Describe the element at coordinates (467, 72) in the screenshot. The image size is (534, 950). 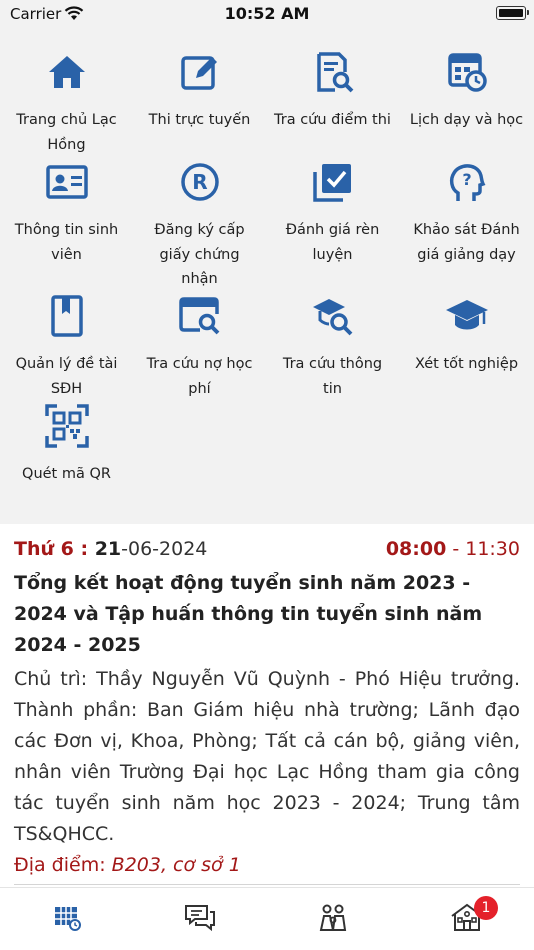
I see `calendar-clock-icon` at that location.